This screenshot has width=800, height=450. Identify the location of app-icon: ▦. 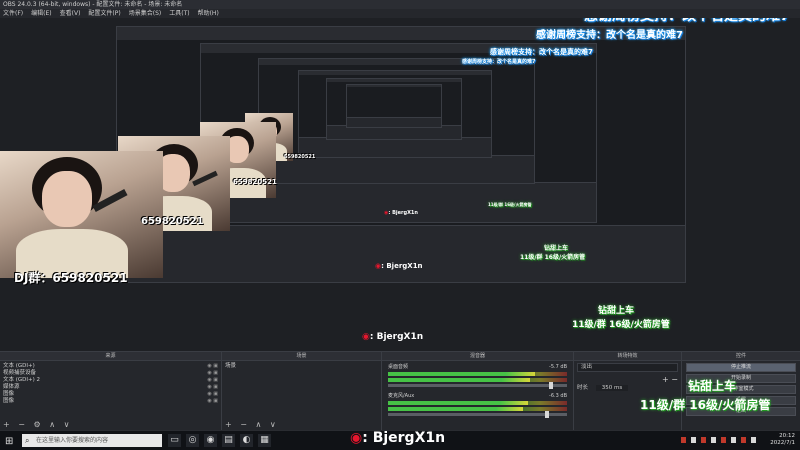
(264, 440).